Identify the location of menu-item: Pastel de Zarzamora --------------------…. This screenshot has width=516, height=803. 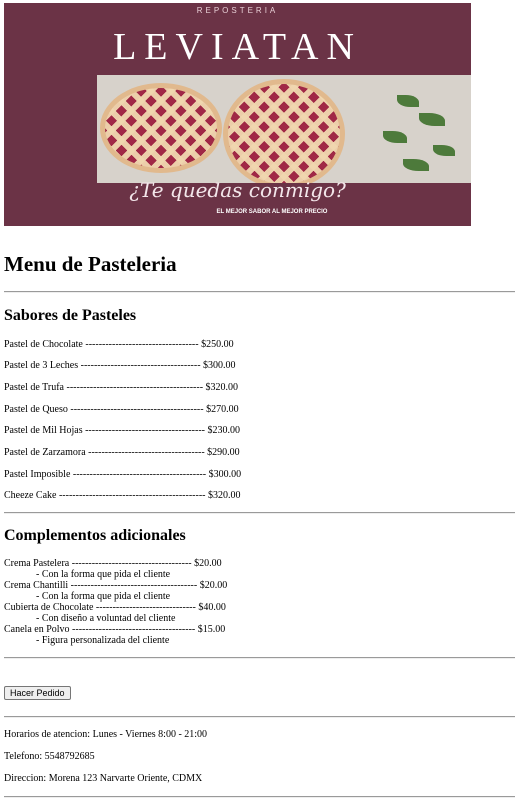
(122, 452).